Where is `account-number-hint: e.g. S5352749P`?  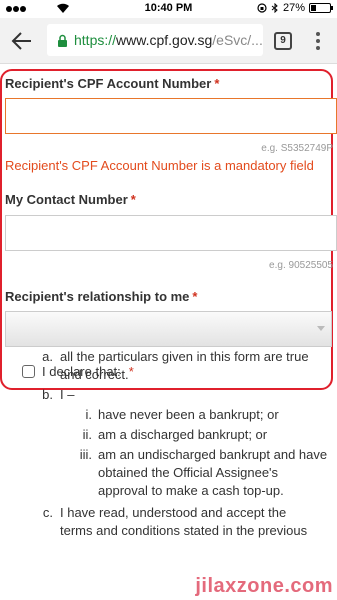
account-number-hint: e.g. S5352749P is located at coordinates (297, 148).